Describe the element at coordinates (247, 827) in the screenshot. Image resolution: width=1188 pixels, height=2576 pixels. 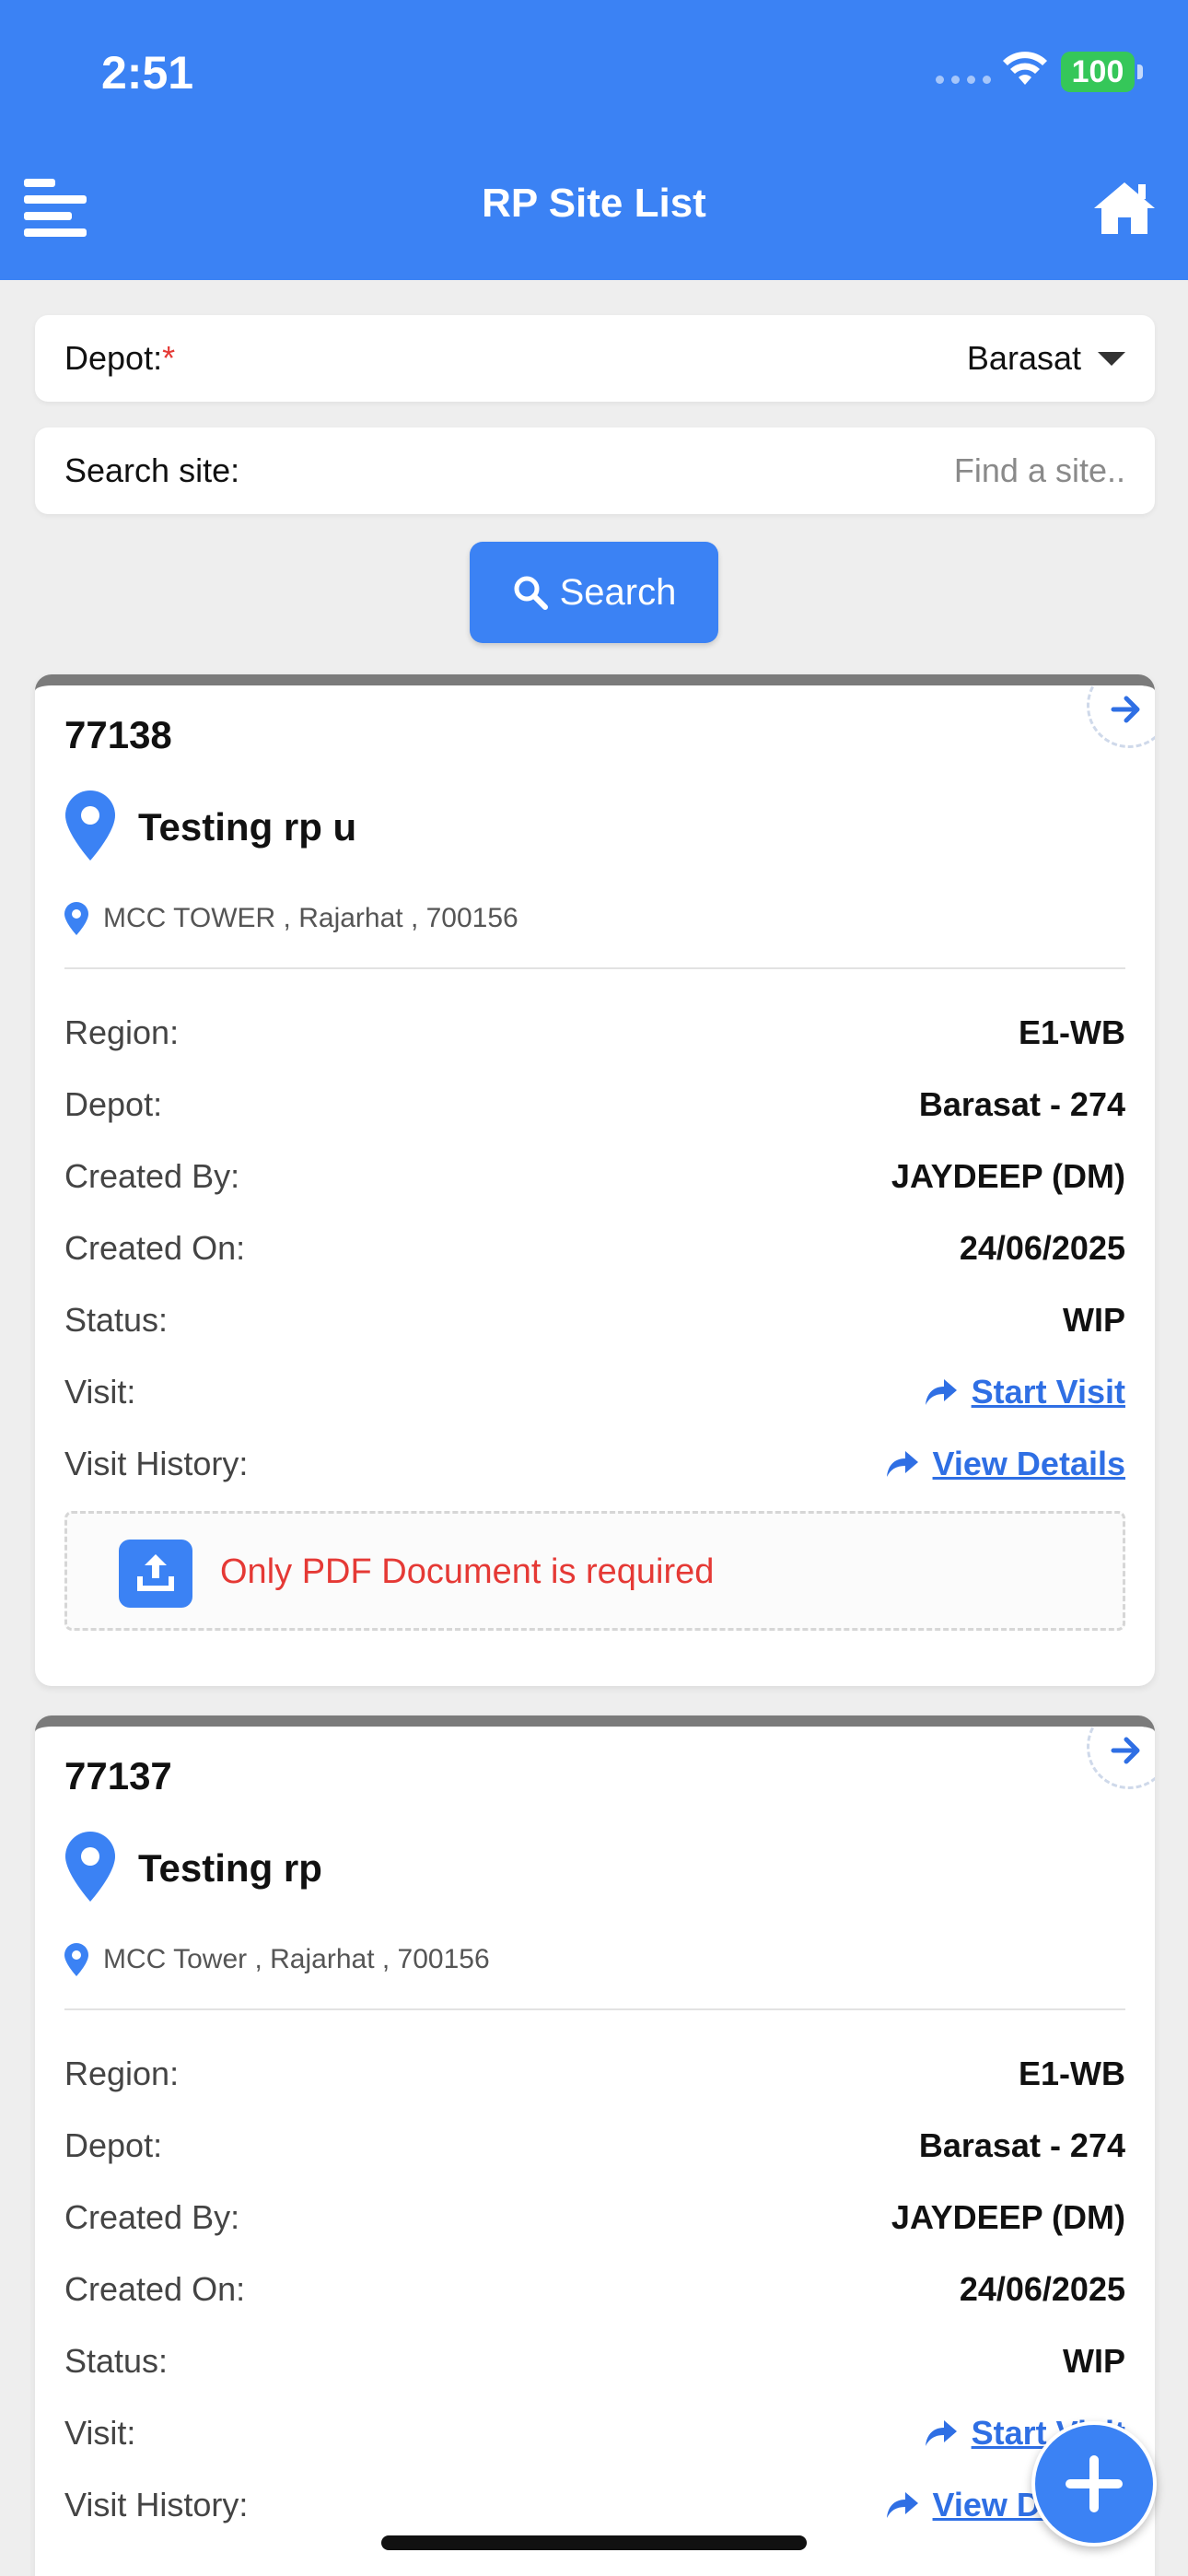
I see `site-name: Testing rp u` at that location.